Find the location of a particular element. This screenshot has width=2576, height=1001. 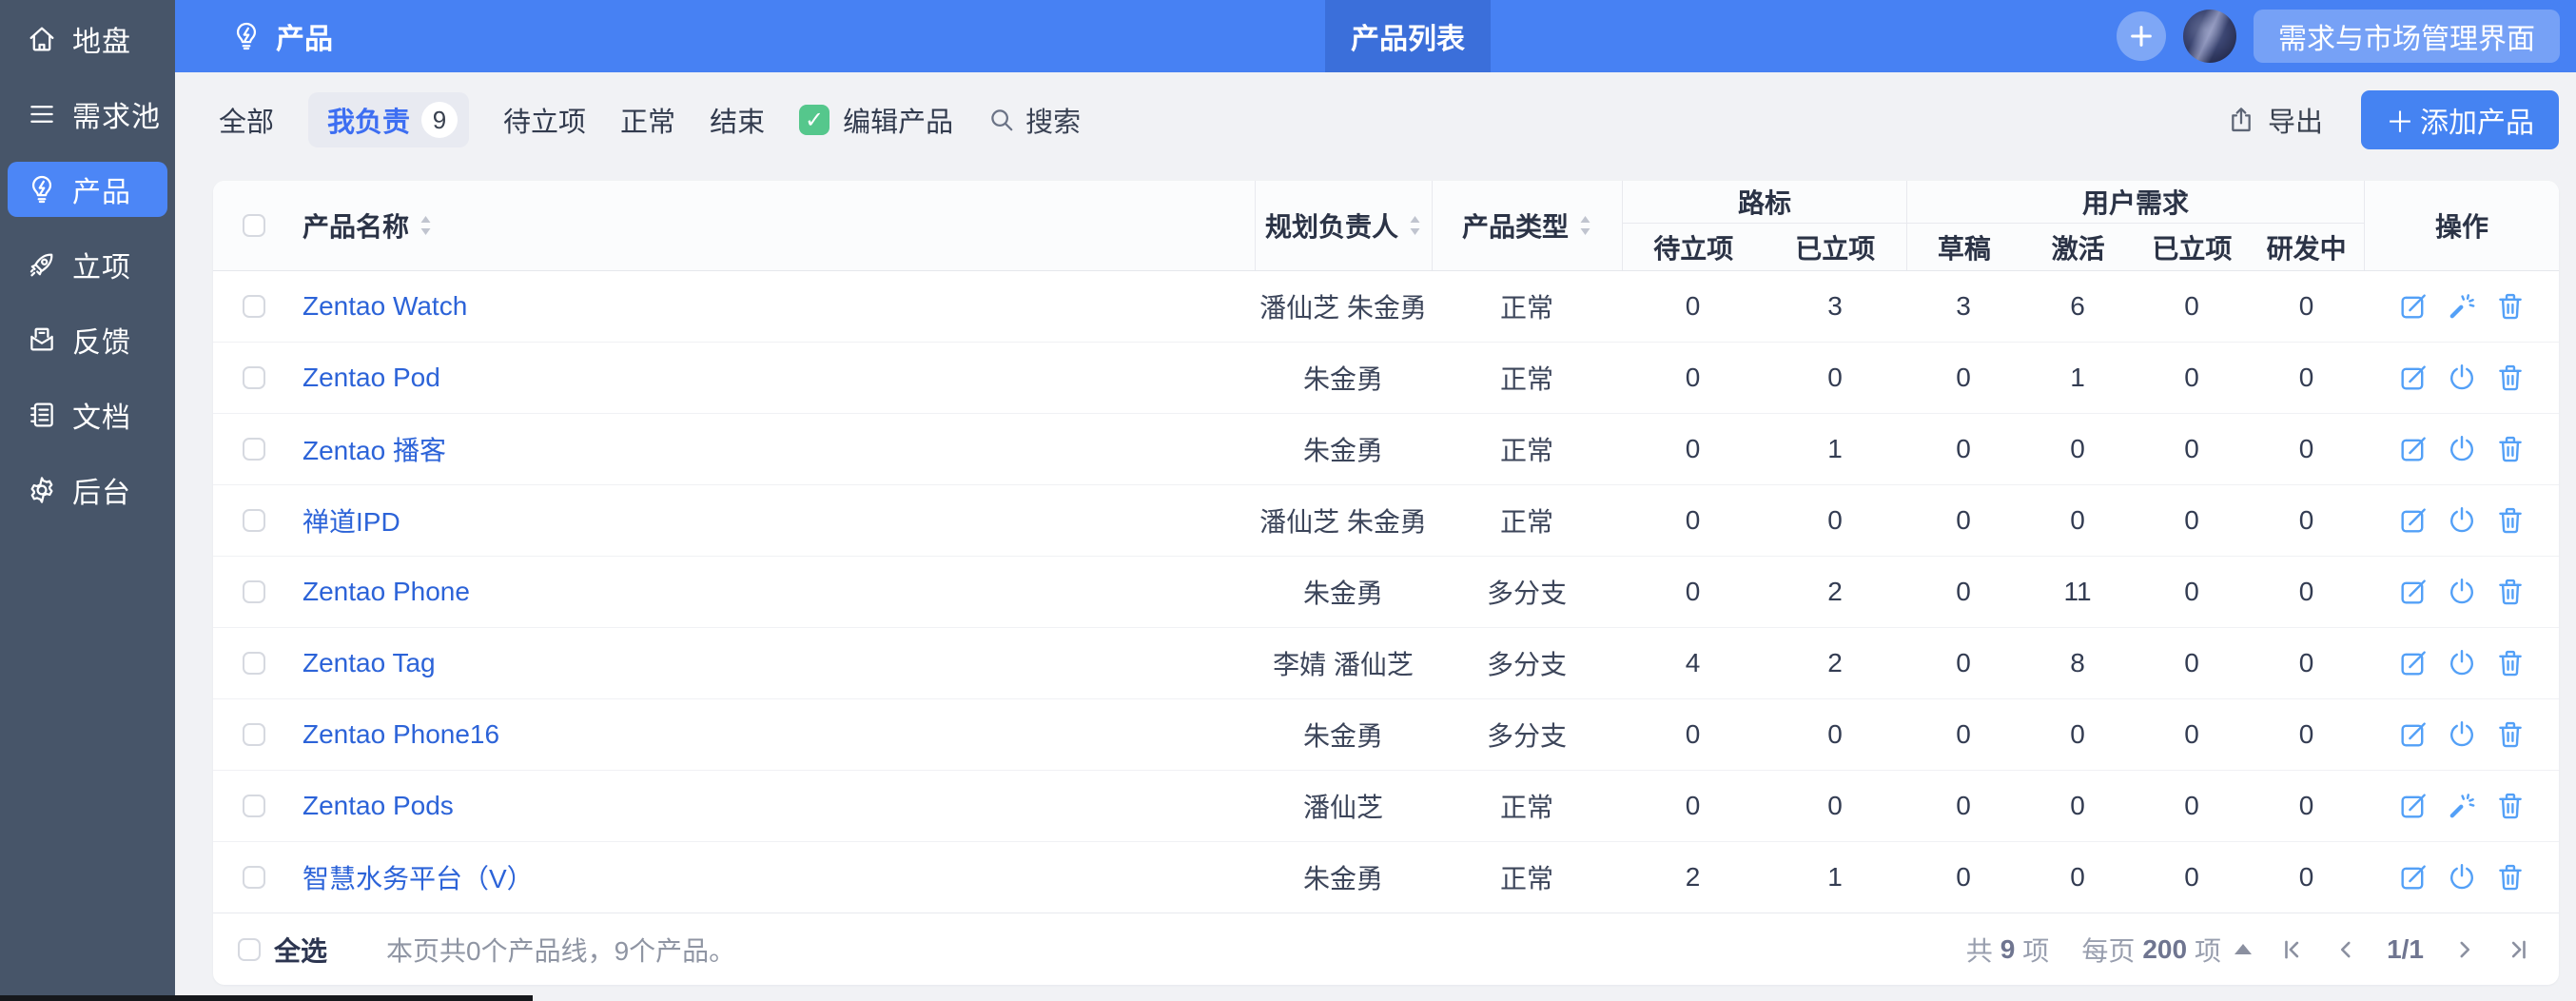

product-name-link: 禅道IPD is located at coordinates (351, 520).